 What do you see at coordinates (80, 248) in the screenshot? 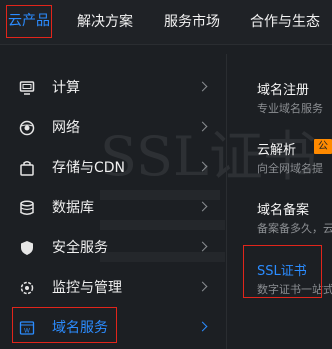
I see `menu-item-label: 安全服务` at bounding box center [80, 248].